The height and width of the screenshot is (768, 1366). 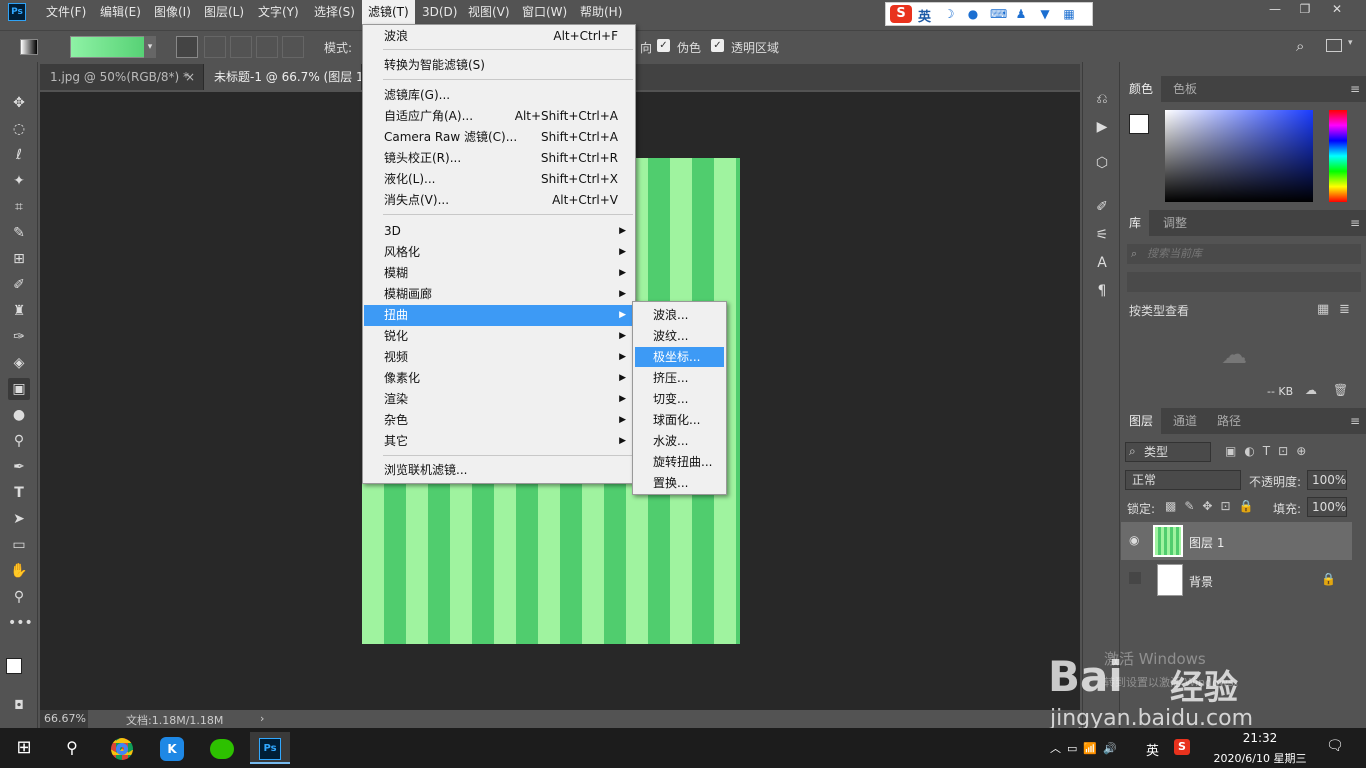 I want to click on tab-swatches: 色板, so click(x=1185, y=89).